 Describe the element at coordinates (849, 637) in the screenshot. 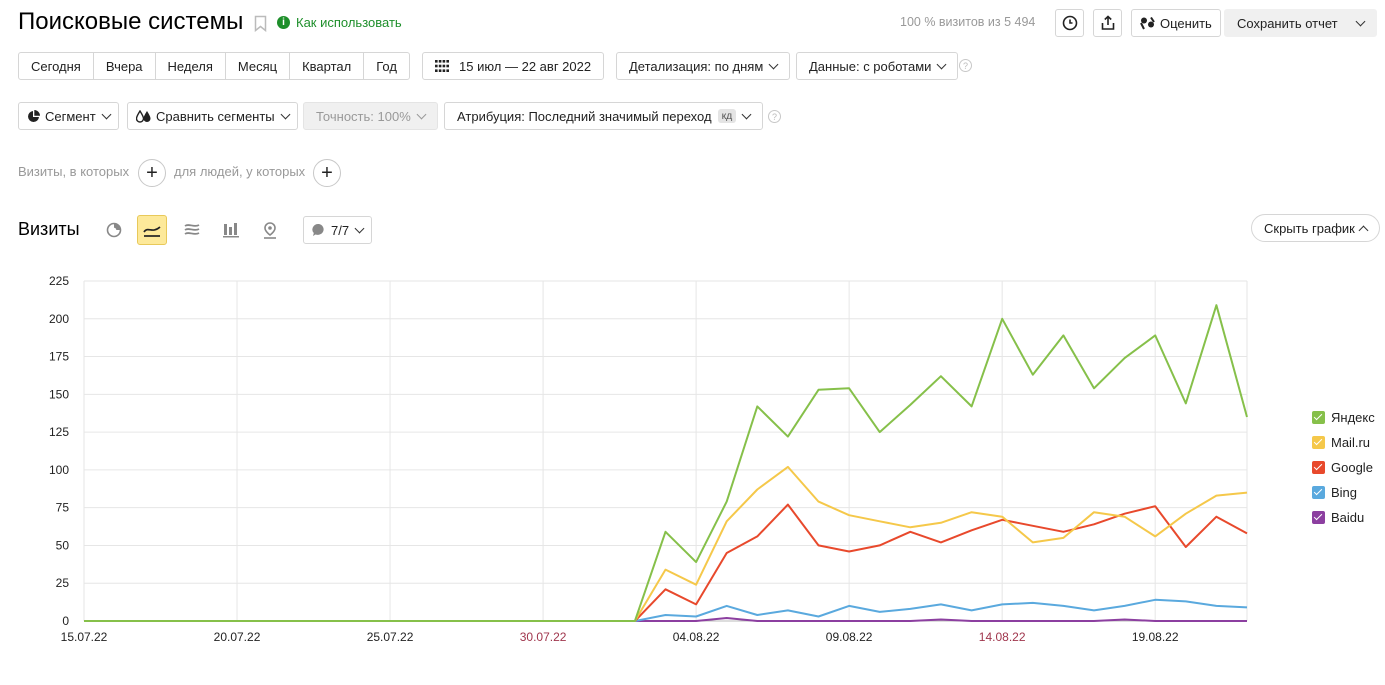

I see `x-tick-label: 09.08.22` at that location.